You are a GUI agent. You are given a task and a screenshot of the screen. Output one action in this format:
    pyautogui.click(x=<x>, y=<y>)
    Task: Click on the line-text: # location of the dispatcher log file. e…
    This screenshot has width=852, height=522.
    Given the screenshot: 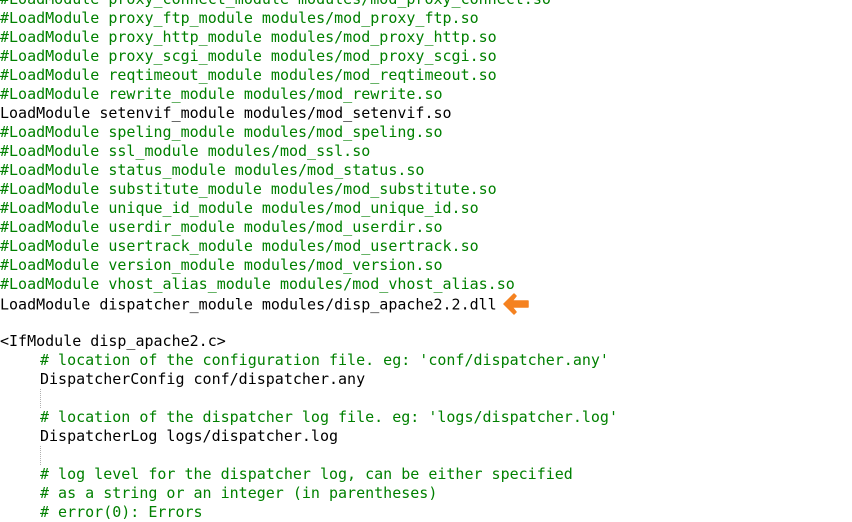 What is the action you would take?
    pyautogui.click(x=329, y=417)
    